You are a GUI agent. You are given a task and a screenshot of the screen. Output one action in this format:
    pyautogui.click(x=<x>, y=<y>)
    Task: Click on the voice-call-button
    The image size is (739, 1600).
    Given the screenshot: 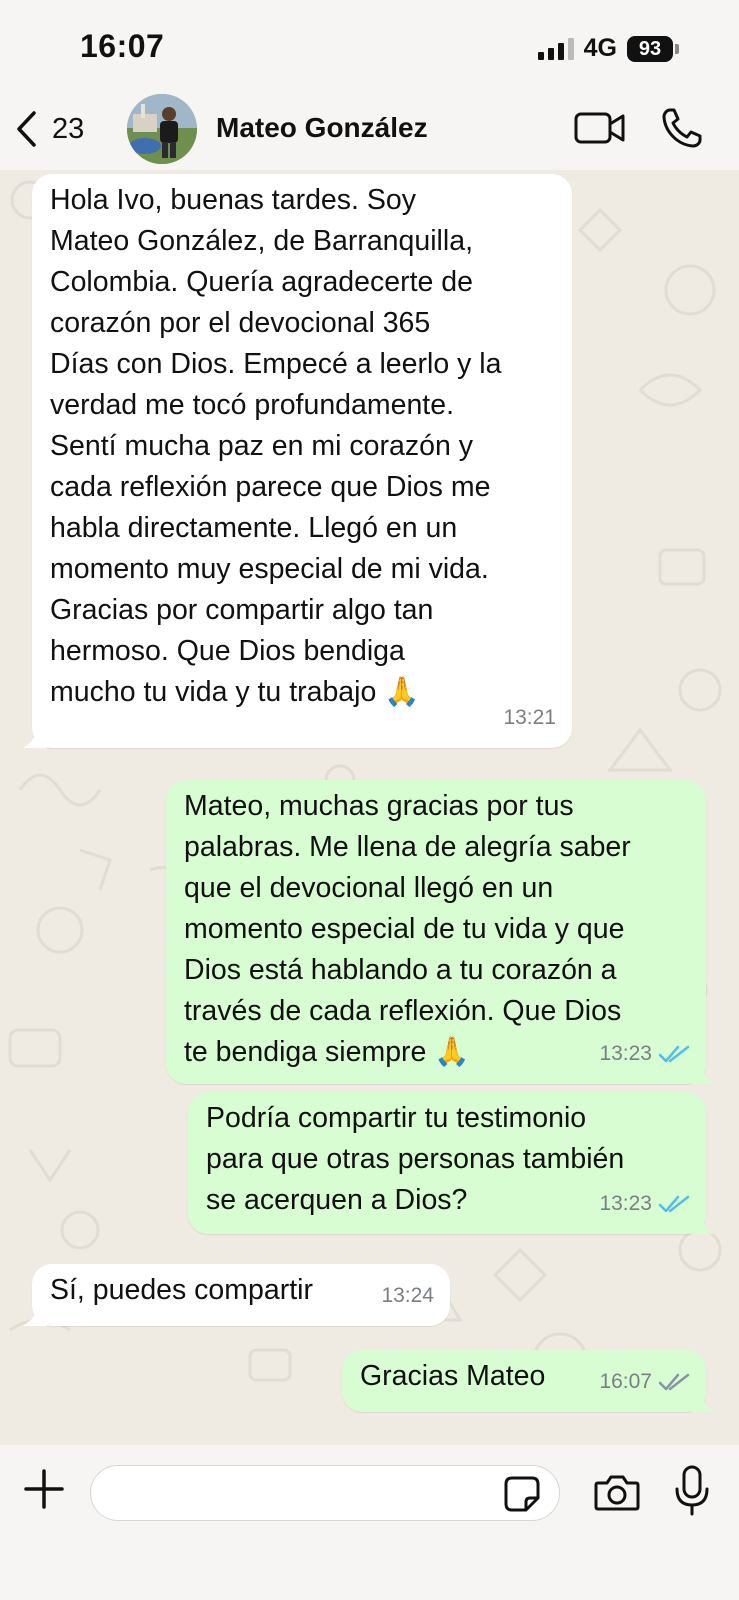 What is the action you would take?
    pyautogui.click(x=682, y=130)
    